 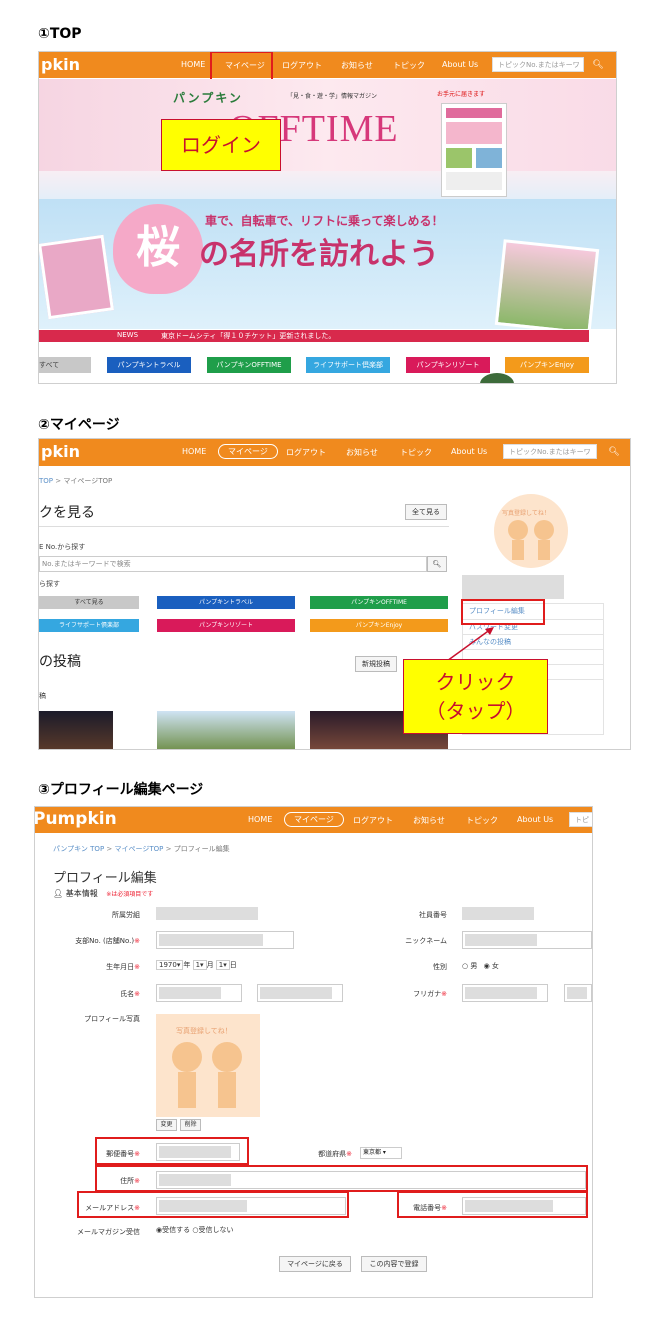 I want to click on birth-month-select: 1▾, so click(x=199, y=965).